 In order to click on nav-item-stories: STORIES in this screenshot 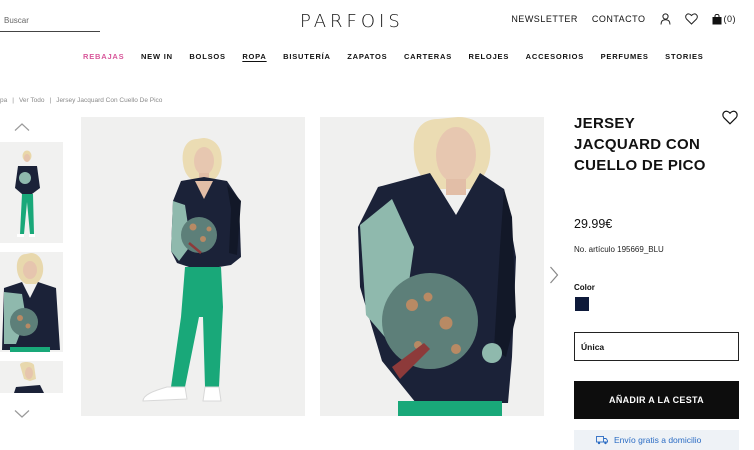, I will do `click(684, 56)`.